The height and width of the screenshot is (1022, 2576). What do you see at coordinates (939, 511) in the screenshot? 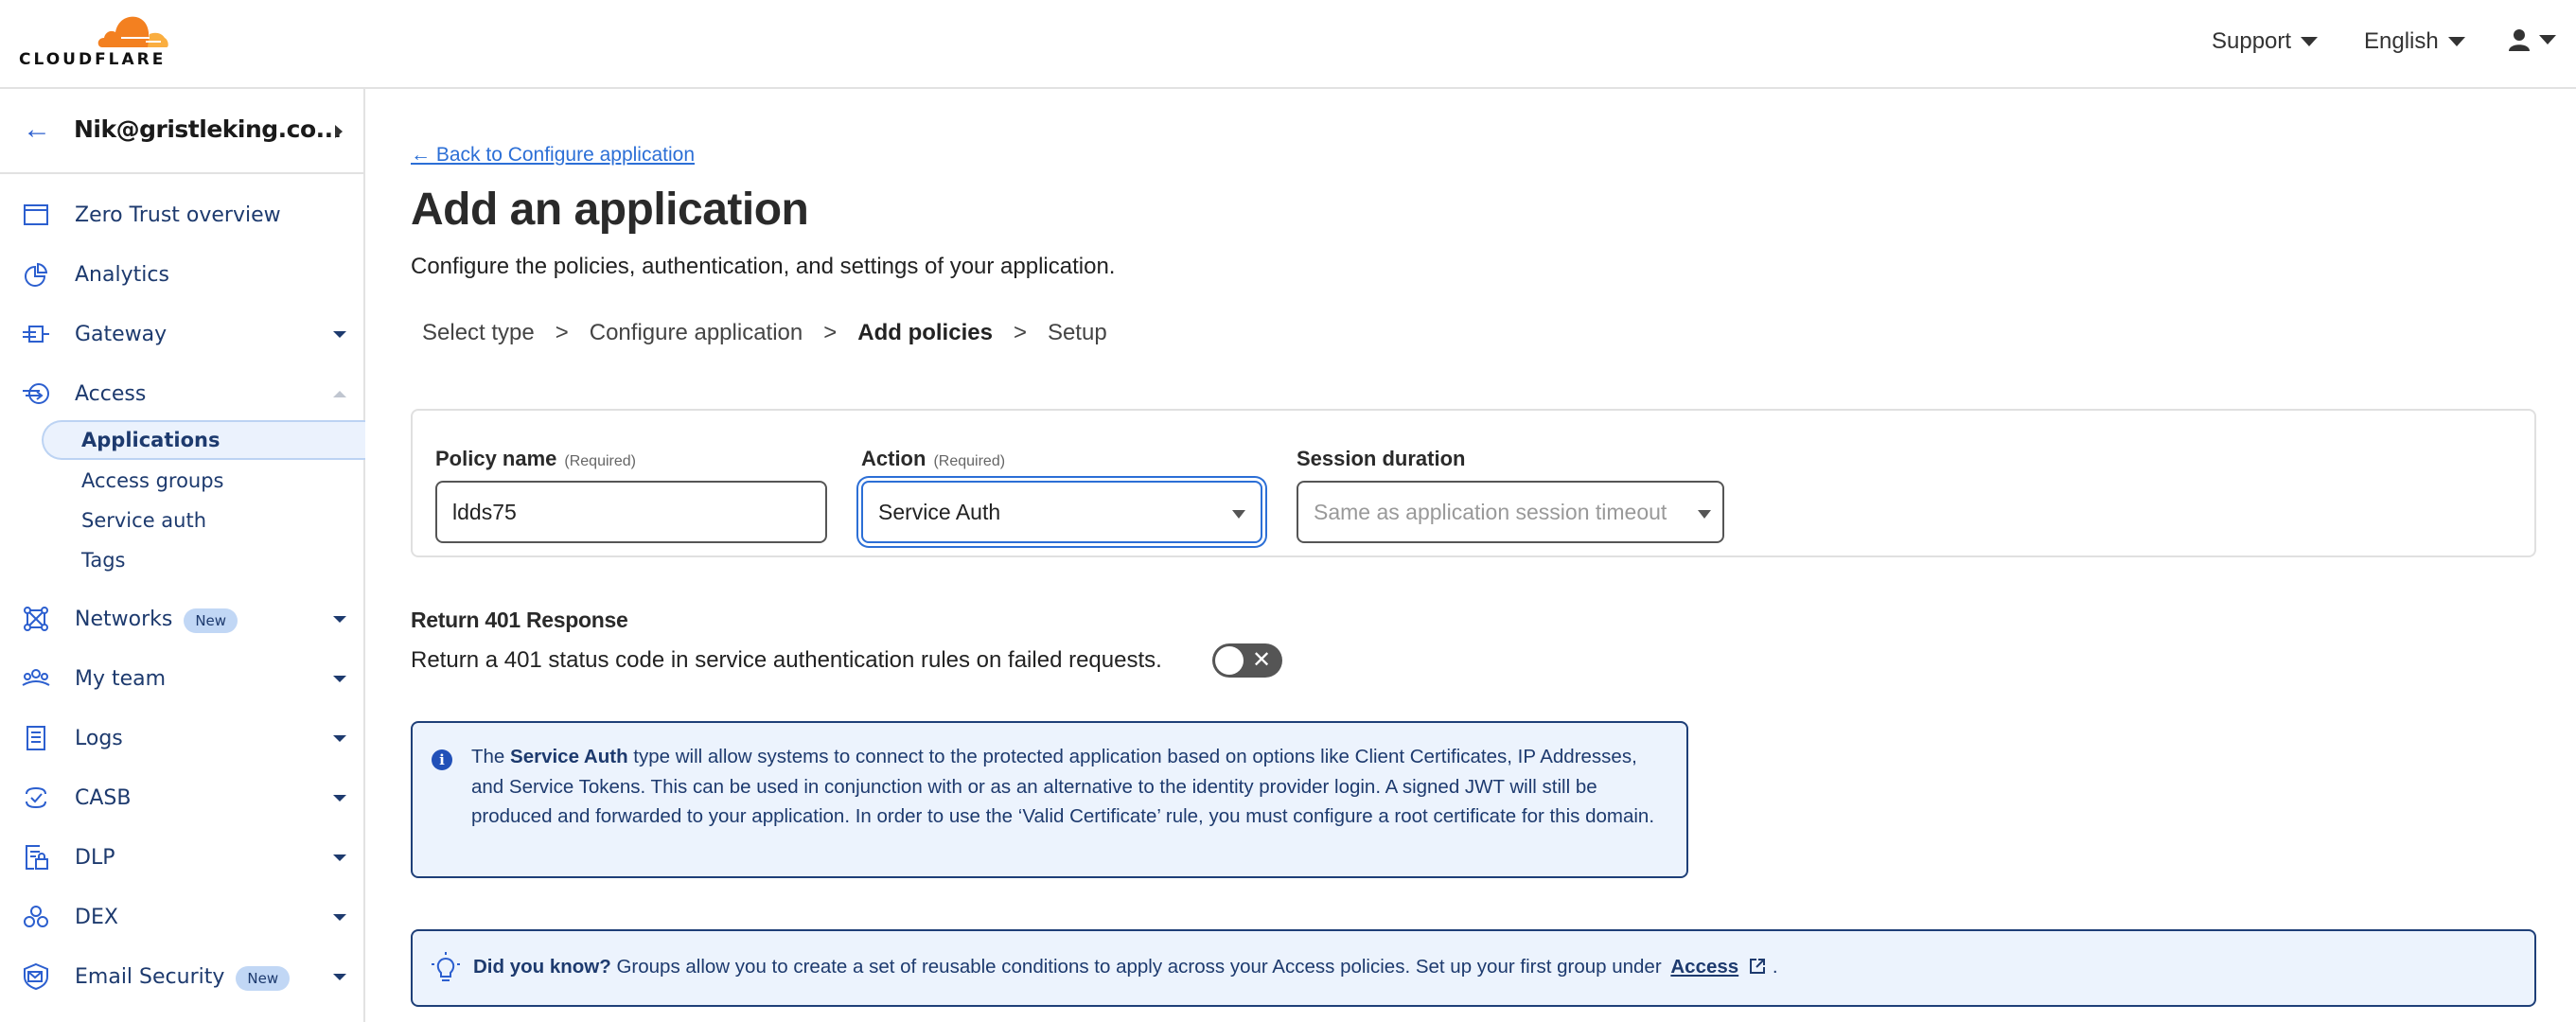
I see `action-value: Service Auth` at bounding box center [939, 511].